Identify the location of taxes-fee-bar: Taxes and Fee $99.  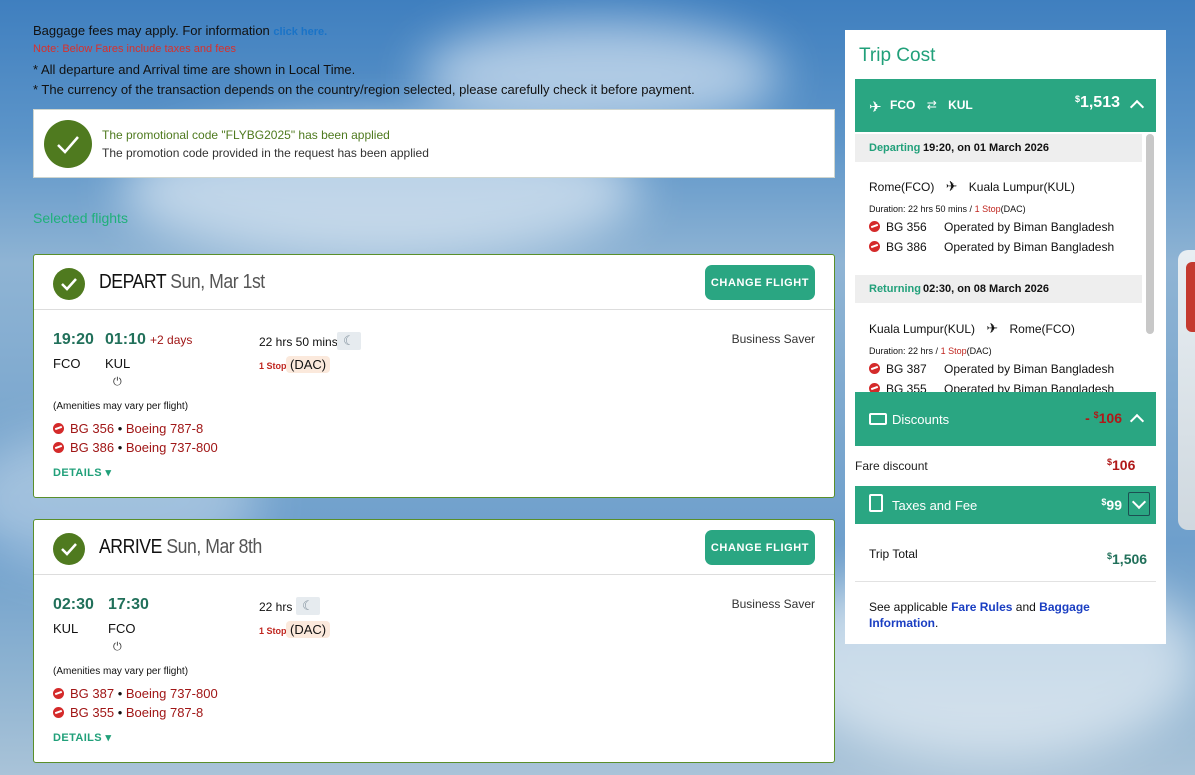
(1005, 505).